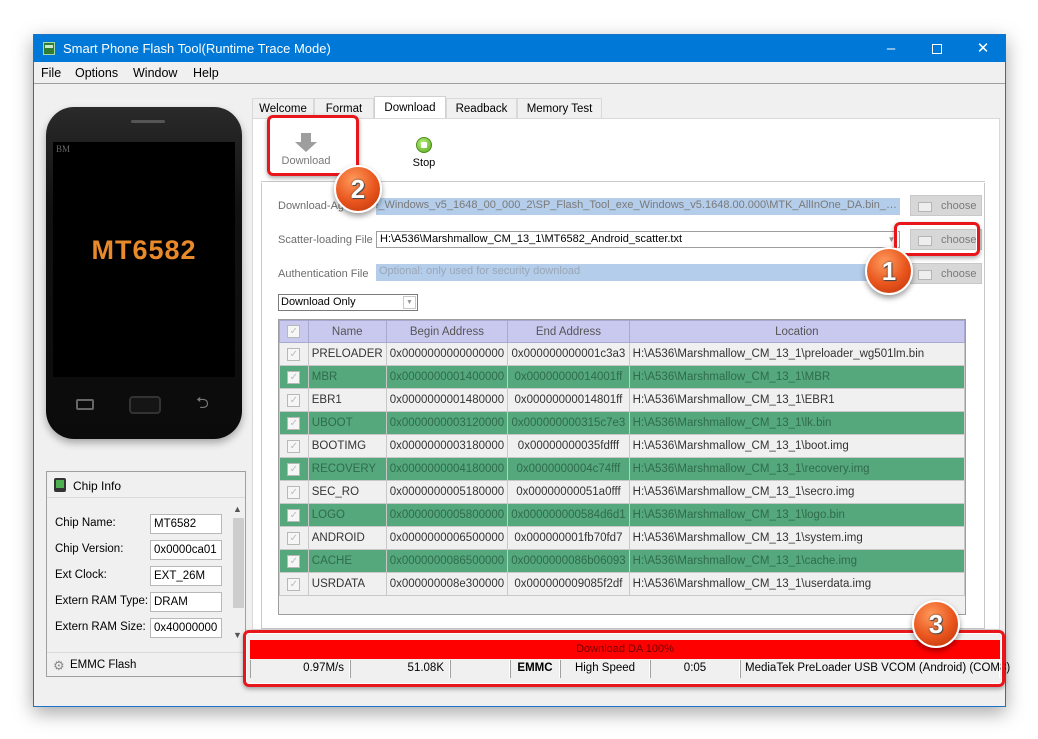 The width and height of the screenshot is (1038, 739). Describe the element at coordinates (238, 563) in the screenshot. I see `scroll-thumb` at that location.